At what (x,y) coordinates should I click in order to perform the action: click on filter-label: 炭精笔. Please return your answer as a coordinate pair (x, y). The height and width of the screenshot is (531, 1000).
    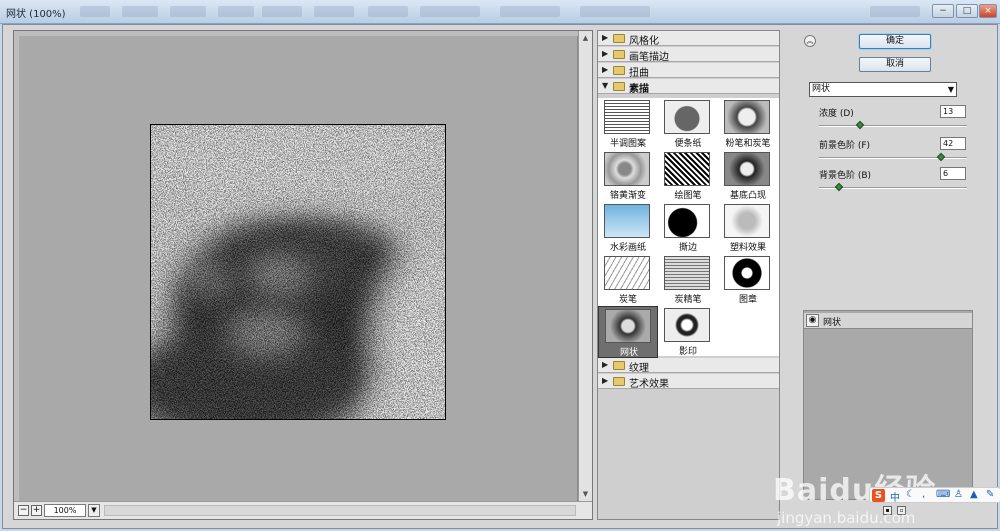
    Looking at the image, I should click on (688, 300).